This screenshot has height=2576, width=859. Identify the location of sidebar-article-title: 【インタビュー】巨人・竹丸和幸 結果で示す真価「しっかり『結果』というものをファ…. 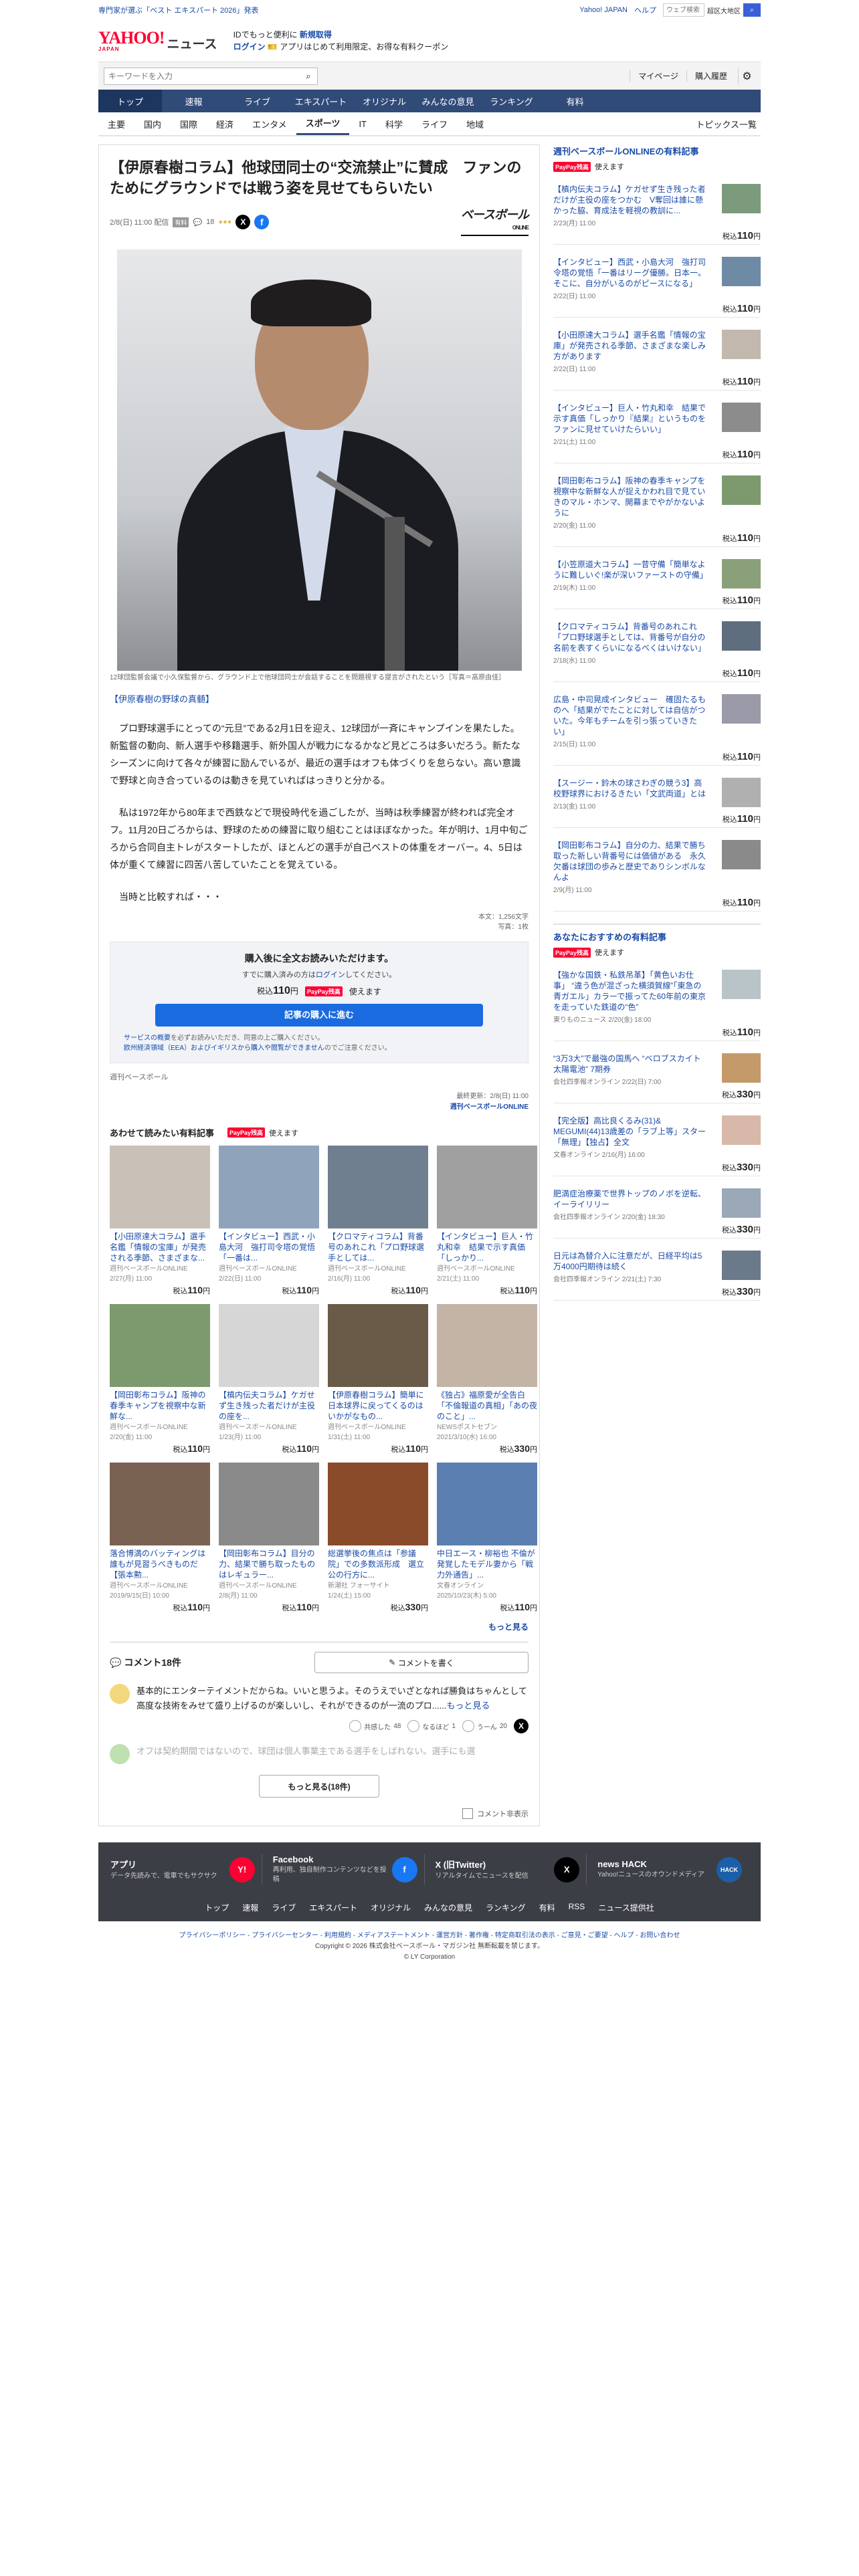
(630, 419).